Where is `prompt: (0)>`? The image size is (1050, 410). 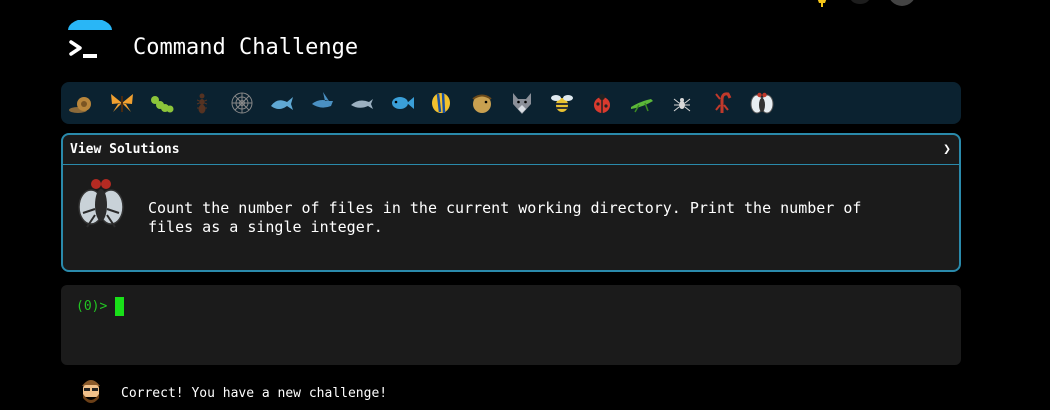
prompt: (0)> is located at coordinates (100, 306).